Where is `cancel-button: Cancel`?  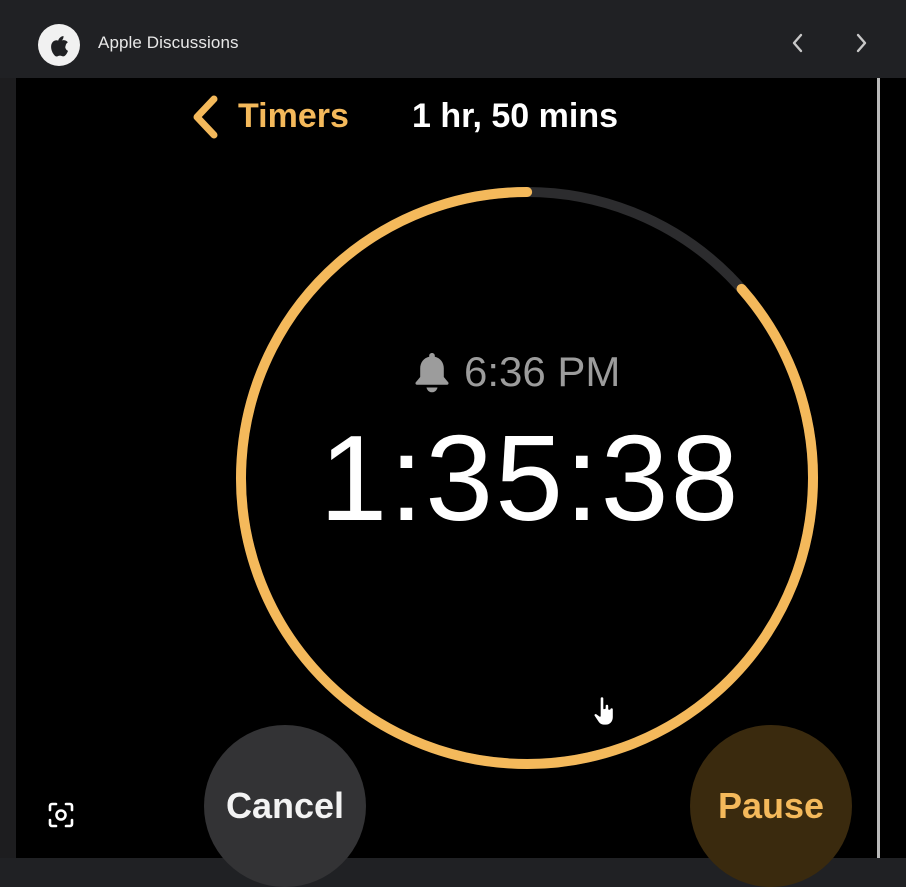 cancel-button: Cancel is located at coordinates (285, 806).